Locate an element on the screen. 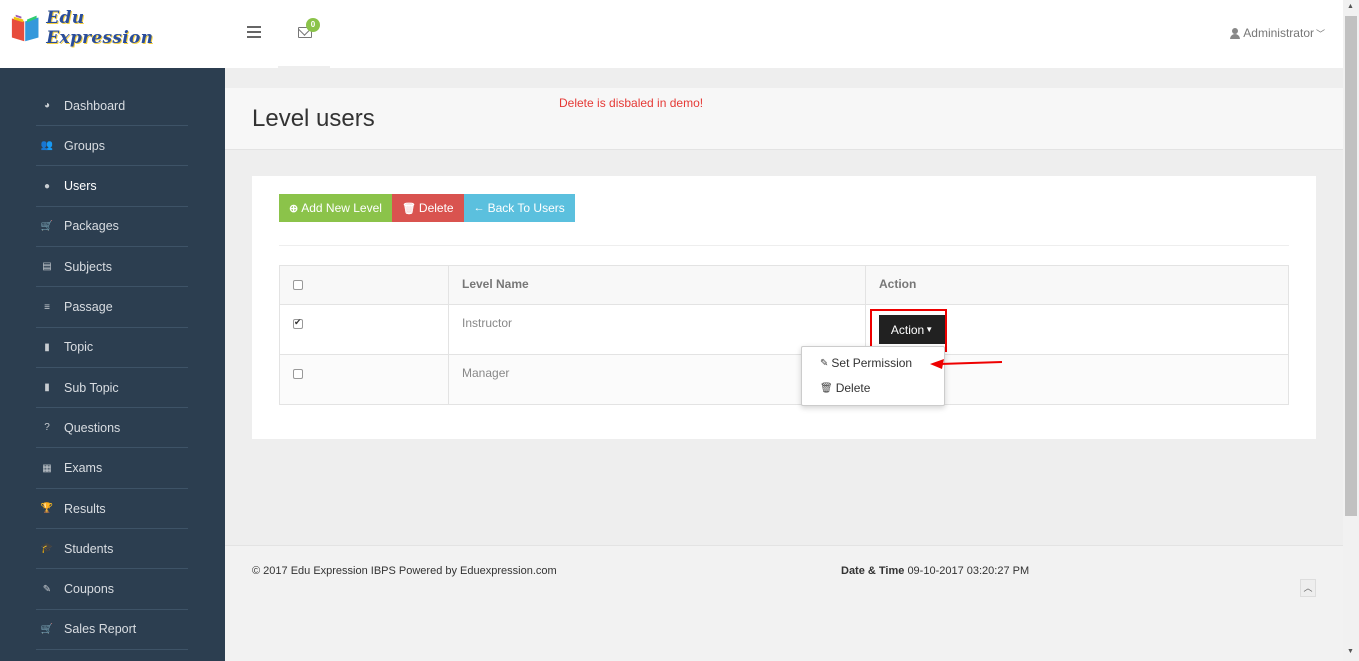  sidebar-item-label: Passage is located at coordinates (88, 307).